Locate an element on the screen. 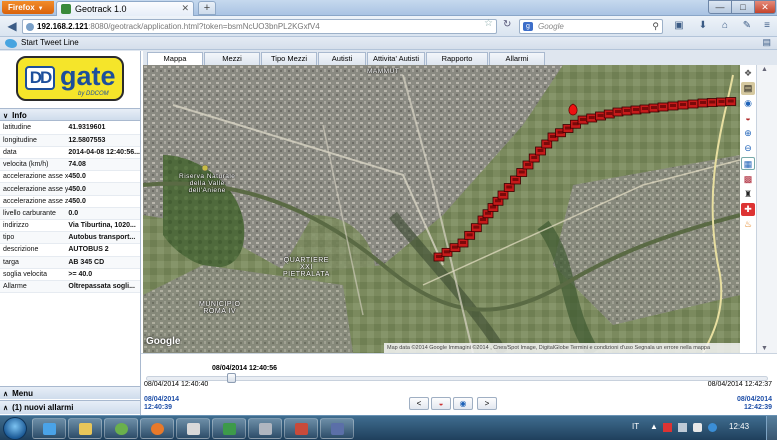 The image size is (777, 440). start-button is located at coordinates (15, 428).